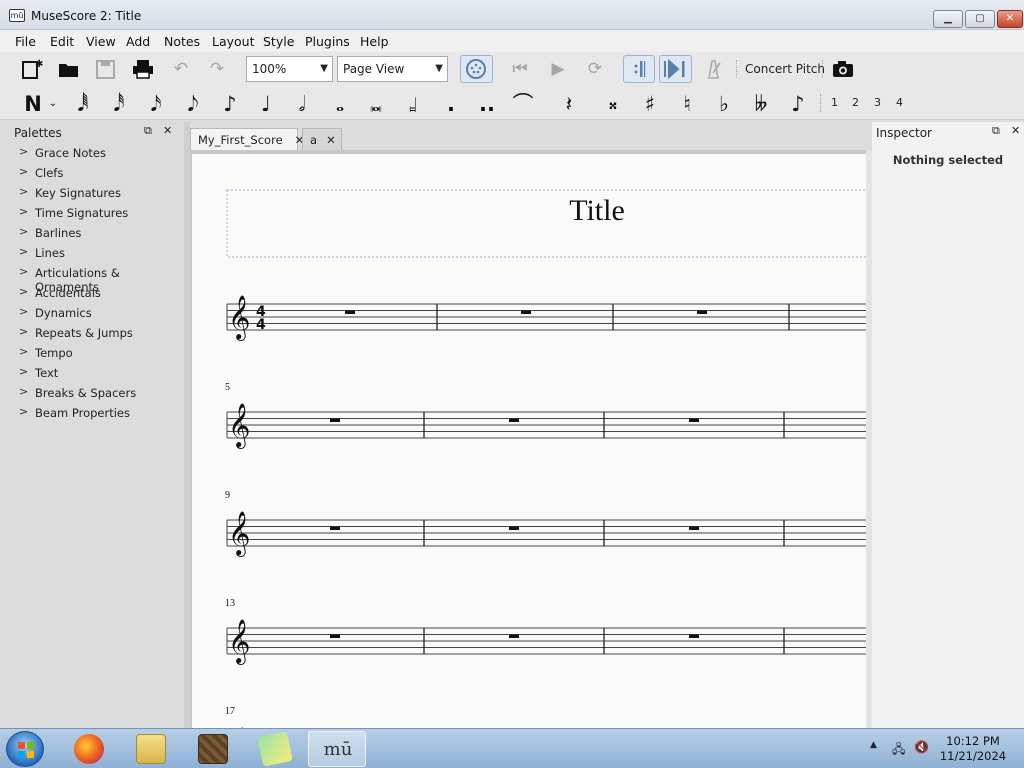 This screenshot has height=768, width=1024. Describe the element at coordinates (101, 41) in the screenshot. I see `menu-view: View` at that location.